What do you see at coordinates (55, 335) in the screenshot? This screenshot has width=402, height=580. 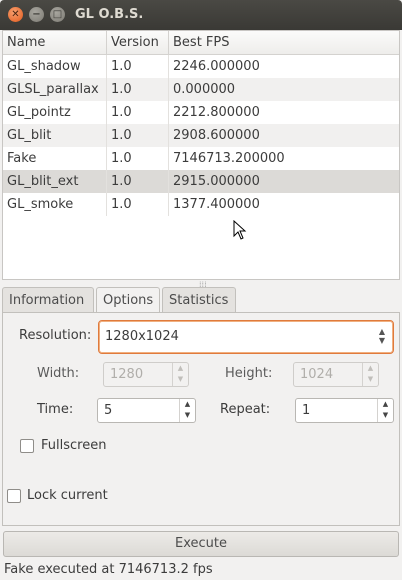 I see `resolution-label: Resolution:` at bounding box center [55, 335].